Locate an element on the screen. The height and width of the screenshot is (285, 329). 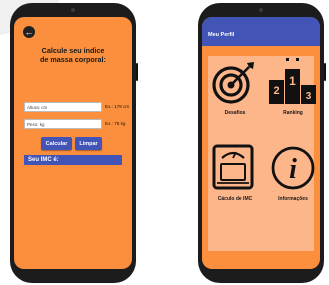
menu-item-desafios: Desafios is located at coordinates (235, 86).